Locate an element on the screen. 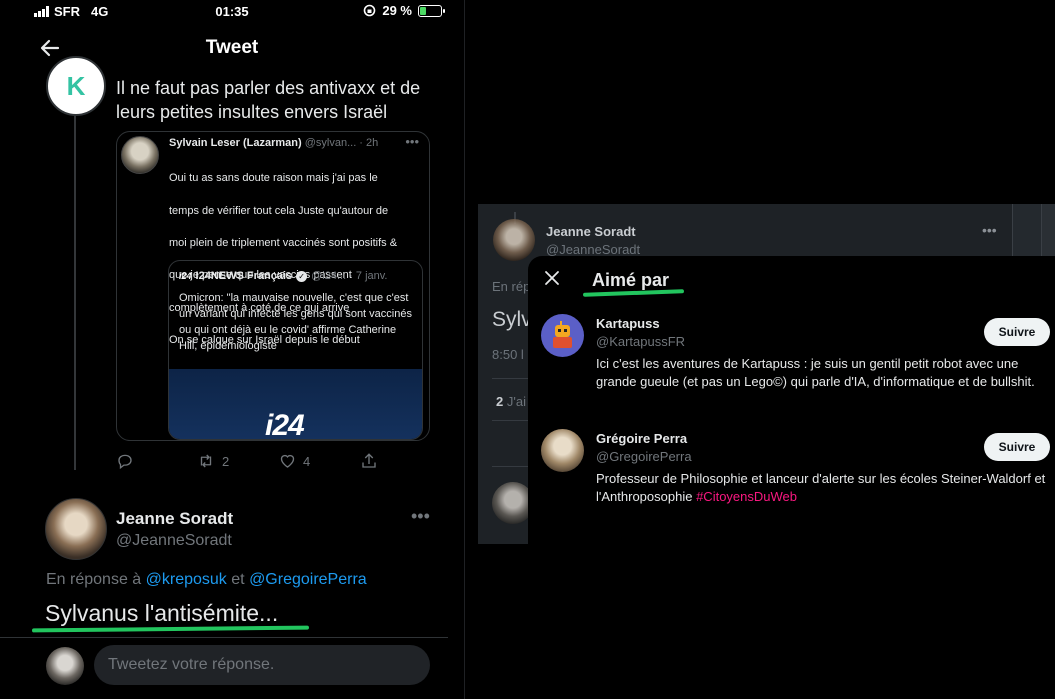  verified-badge-icon: ✓ is located at coordinates (302, 276).